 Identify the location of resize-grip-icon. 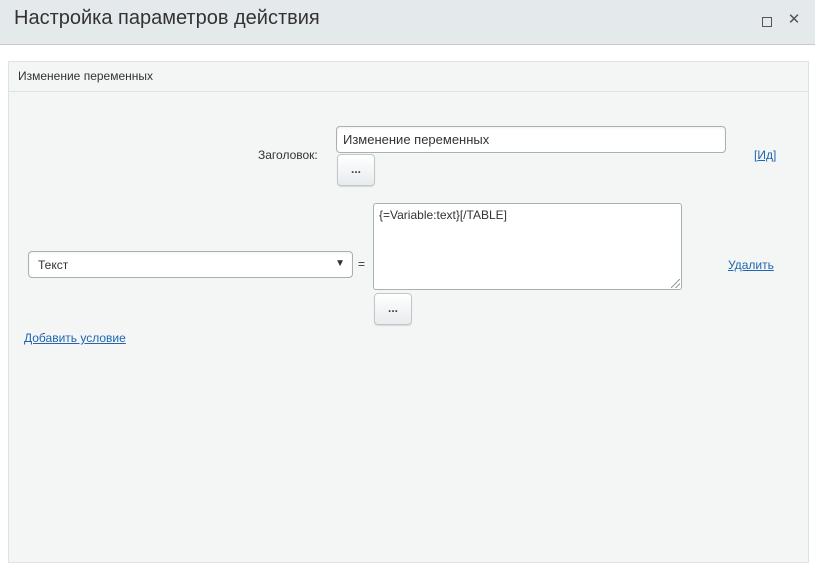
(675, 283).